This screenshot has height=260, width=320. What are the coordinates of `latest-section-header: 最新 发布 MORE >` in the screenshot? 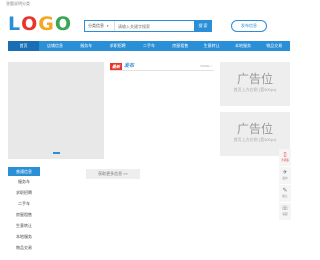 It's located at (162, 66).